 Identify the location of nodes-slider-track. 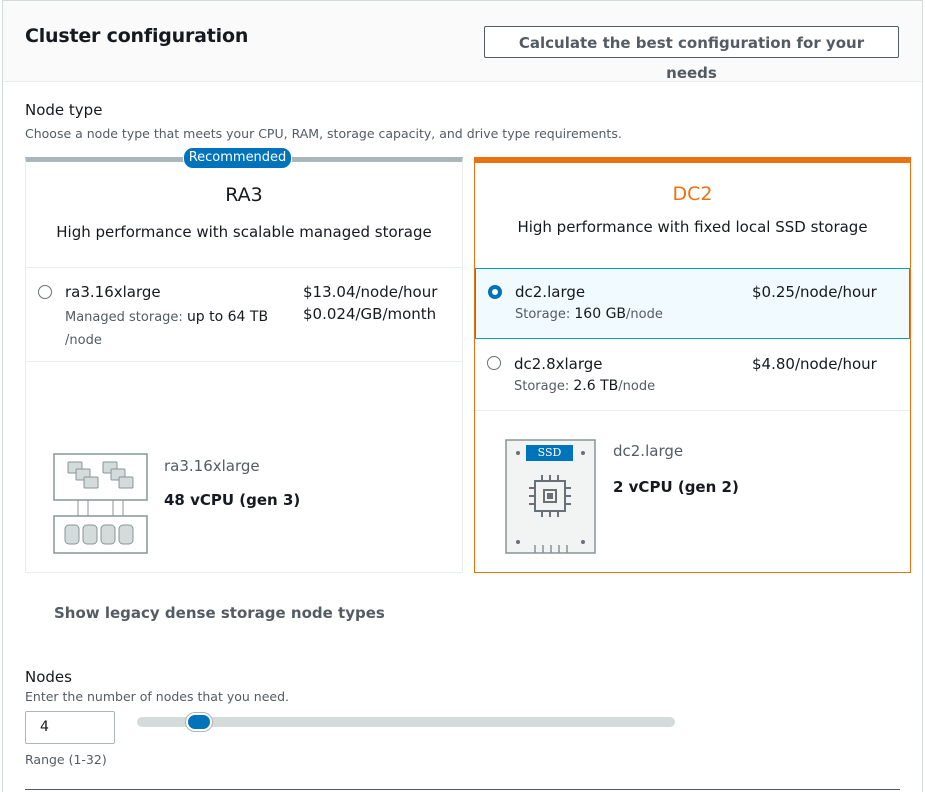
(406, 722).